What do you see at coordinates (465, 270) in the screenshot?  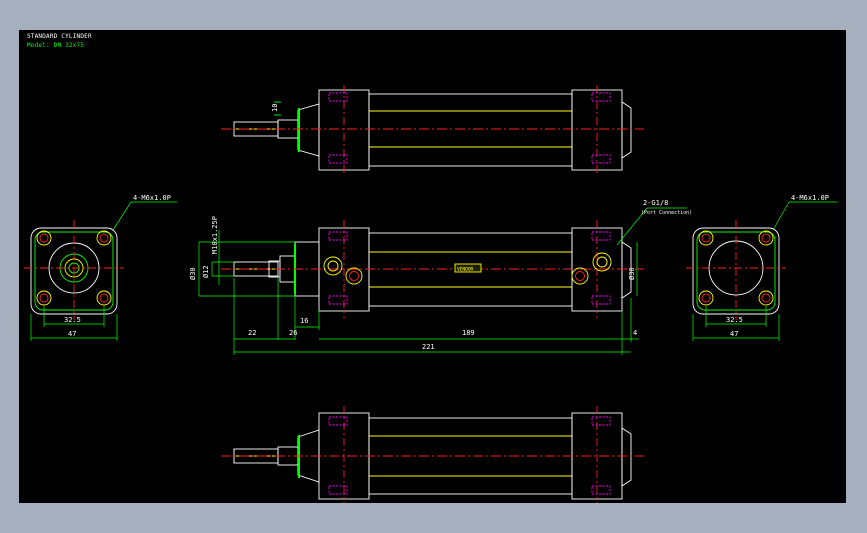 I see `name-badge-label: VENDOR` at bounding box center [465, 270].